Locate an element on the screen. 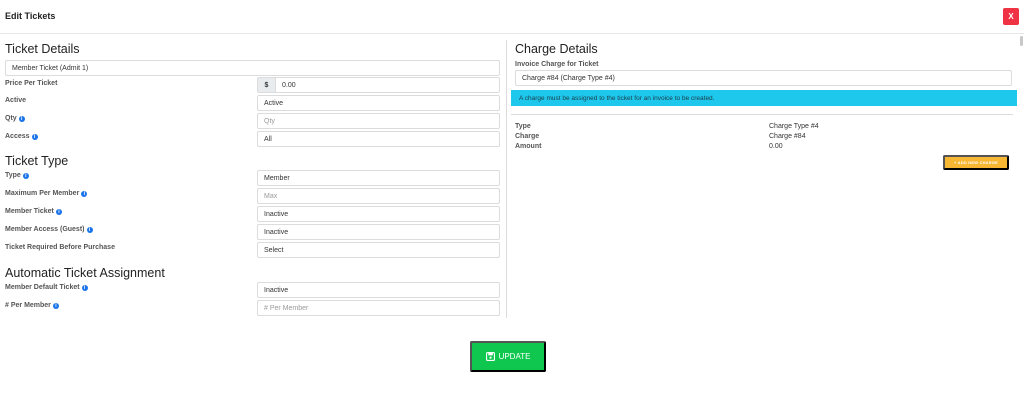 This screenshot has height=395, width=1024. qty-label: Qty i is located at coordinates (15, 118).